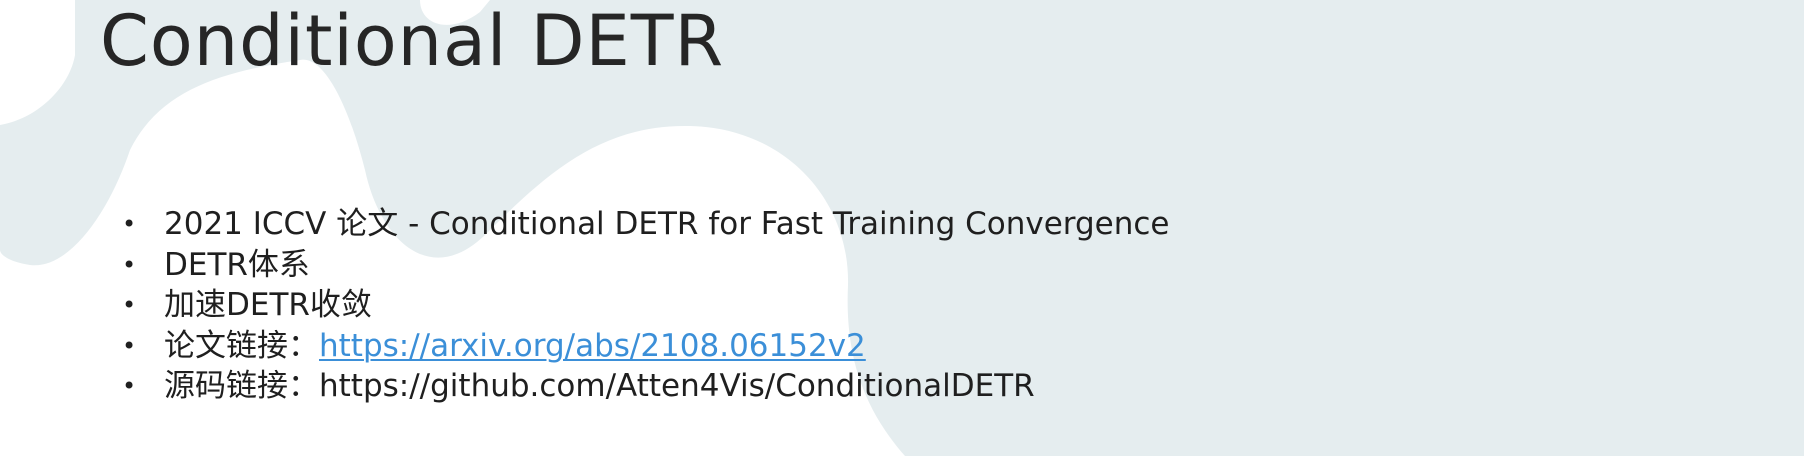 The height and width of the screenshot is (456, 1804). Describe the element at coordinates (268, 305) in the screenshot. I see `bullet-text: 加速DETR收敛` at that location.